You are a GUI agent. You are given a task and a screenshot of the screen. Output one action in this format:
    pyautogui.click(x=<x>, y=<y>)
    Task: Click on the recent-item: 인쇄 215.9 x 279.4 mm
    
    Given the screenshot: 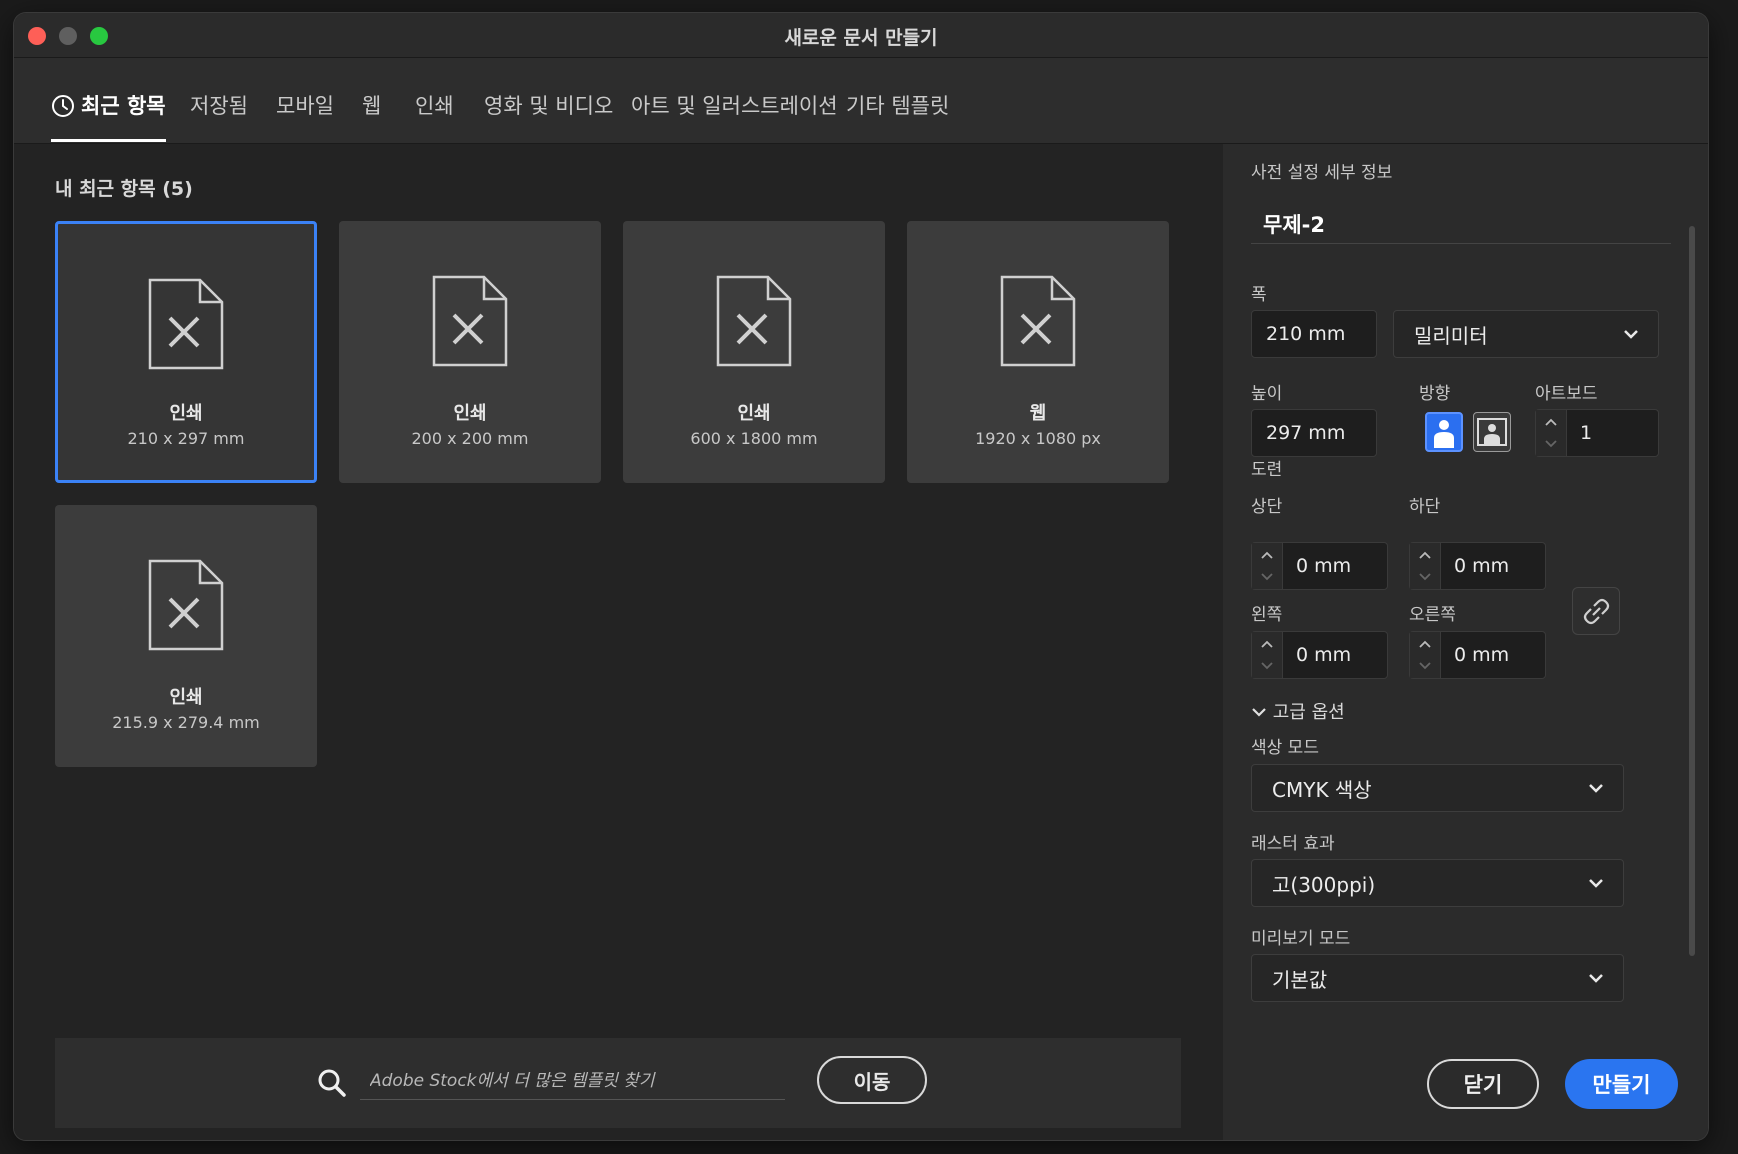 What is the action you would take?
    pyautogui.click(x=186, y=636)
    